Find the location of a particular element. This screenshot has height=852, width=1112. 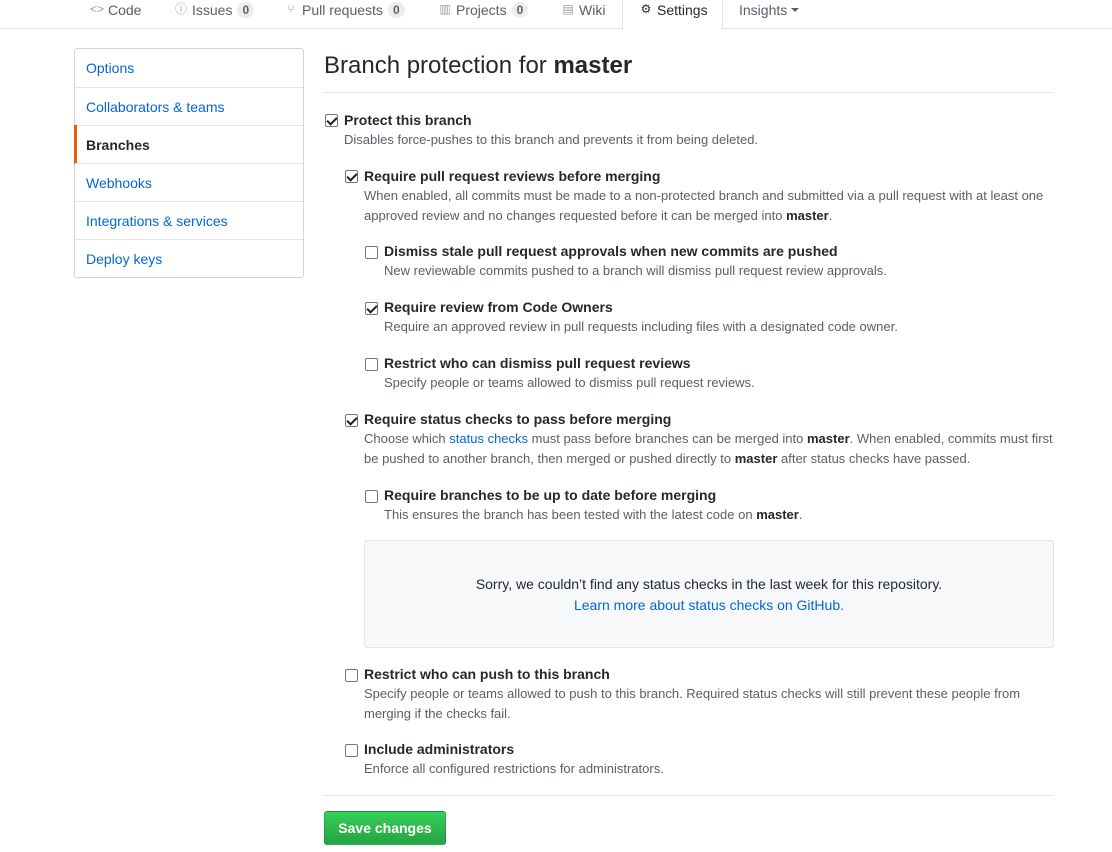

code-owners-label: Require review from Code Owners is located at coordinates (498, 307).